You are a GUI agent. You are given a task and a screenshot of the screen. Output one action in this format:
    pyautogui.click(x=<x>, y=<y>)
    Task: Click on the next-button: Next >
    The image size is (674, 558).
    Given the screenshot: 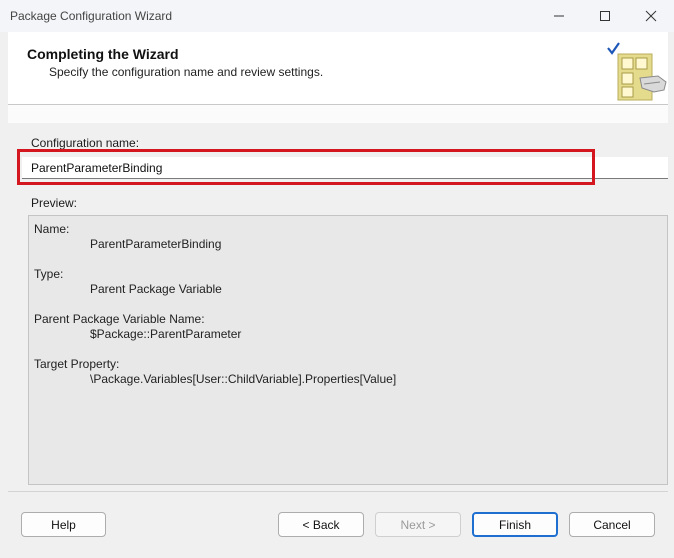 What is the action you would take?
    pyautogui.click(x=418, y=524)
    